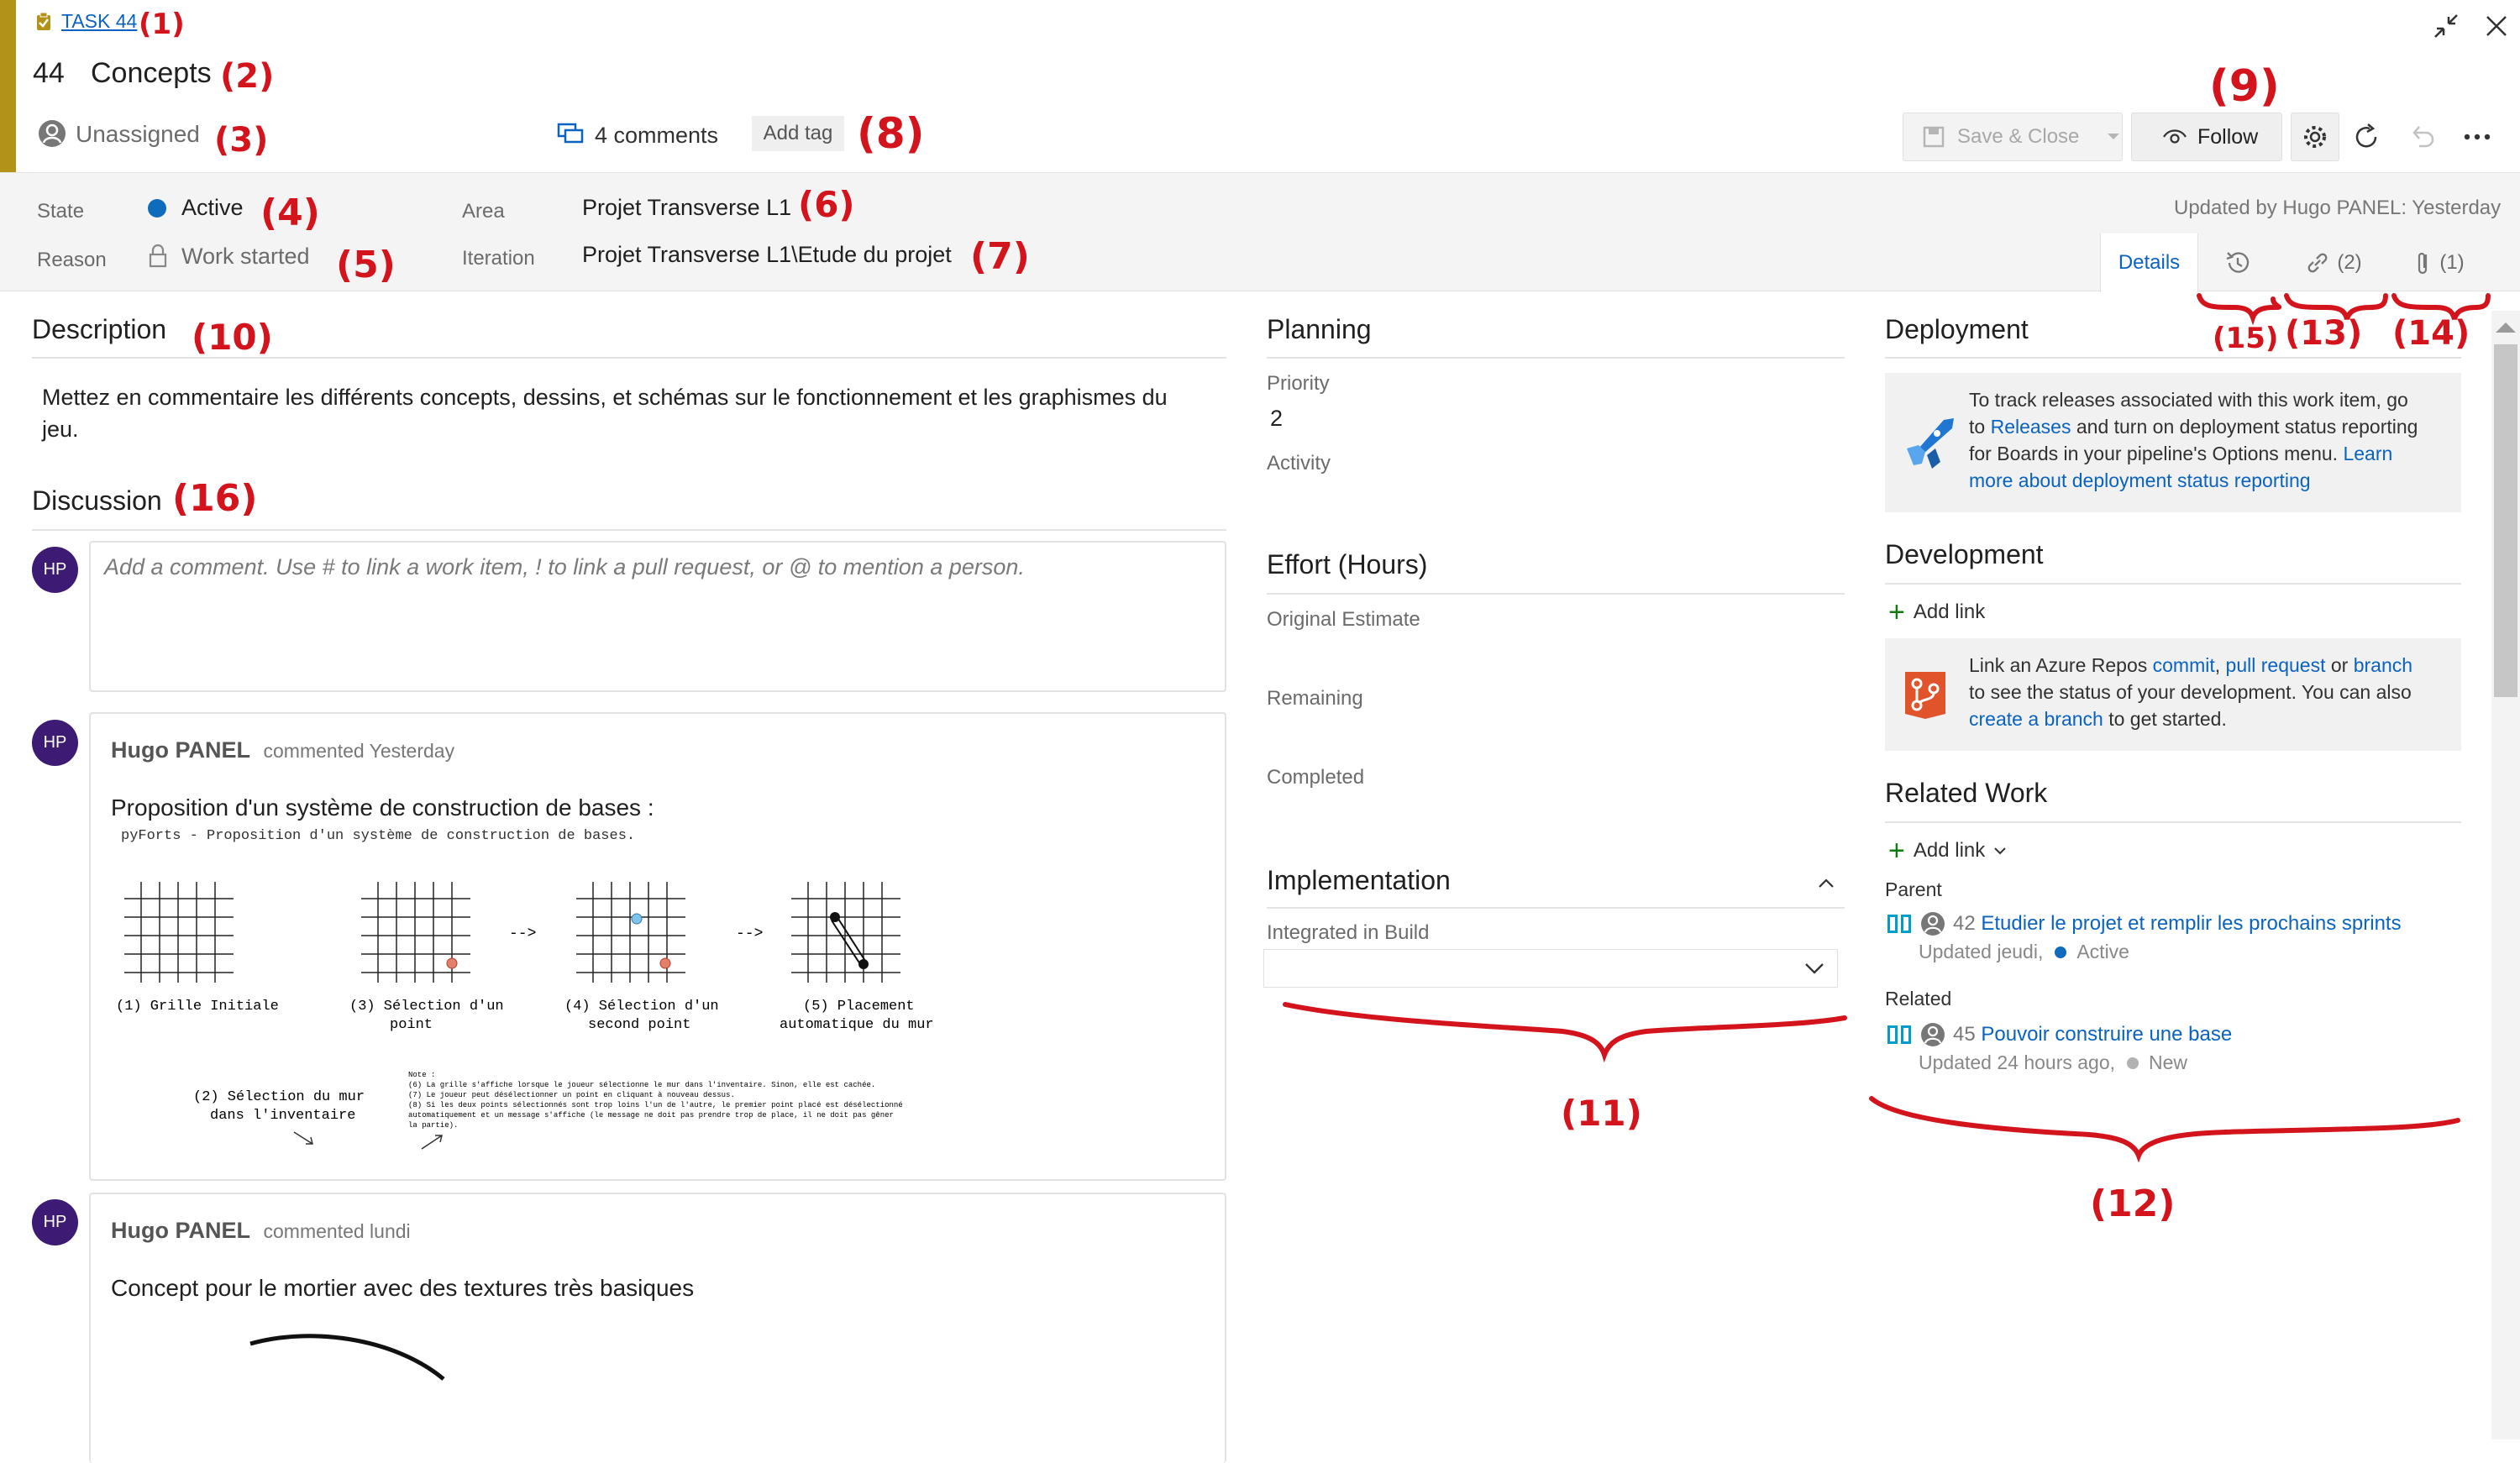  What do you see at coordinates (1964, 1034) in the screenshot?
I see `related-id: 45` at bounding box center [1964, 1034].